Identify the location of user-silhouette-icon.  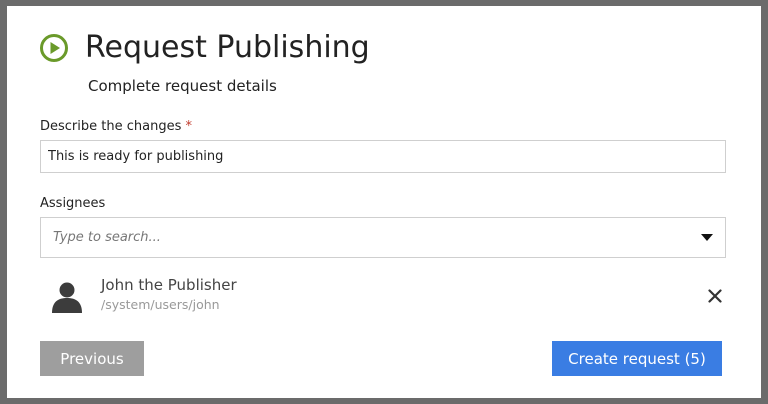
(67, 296).